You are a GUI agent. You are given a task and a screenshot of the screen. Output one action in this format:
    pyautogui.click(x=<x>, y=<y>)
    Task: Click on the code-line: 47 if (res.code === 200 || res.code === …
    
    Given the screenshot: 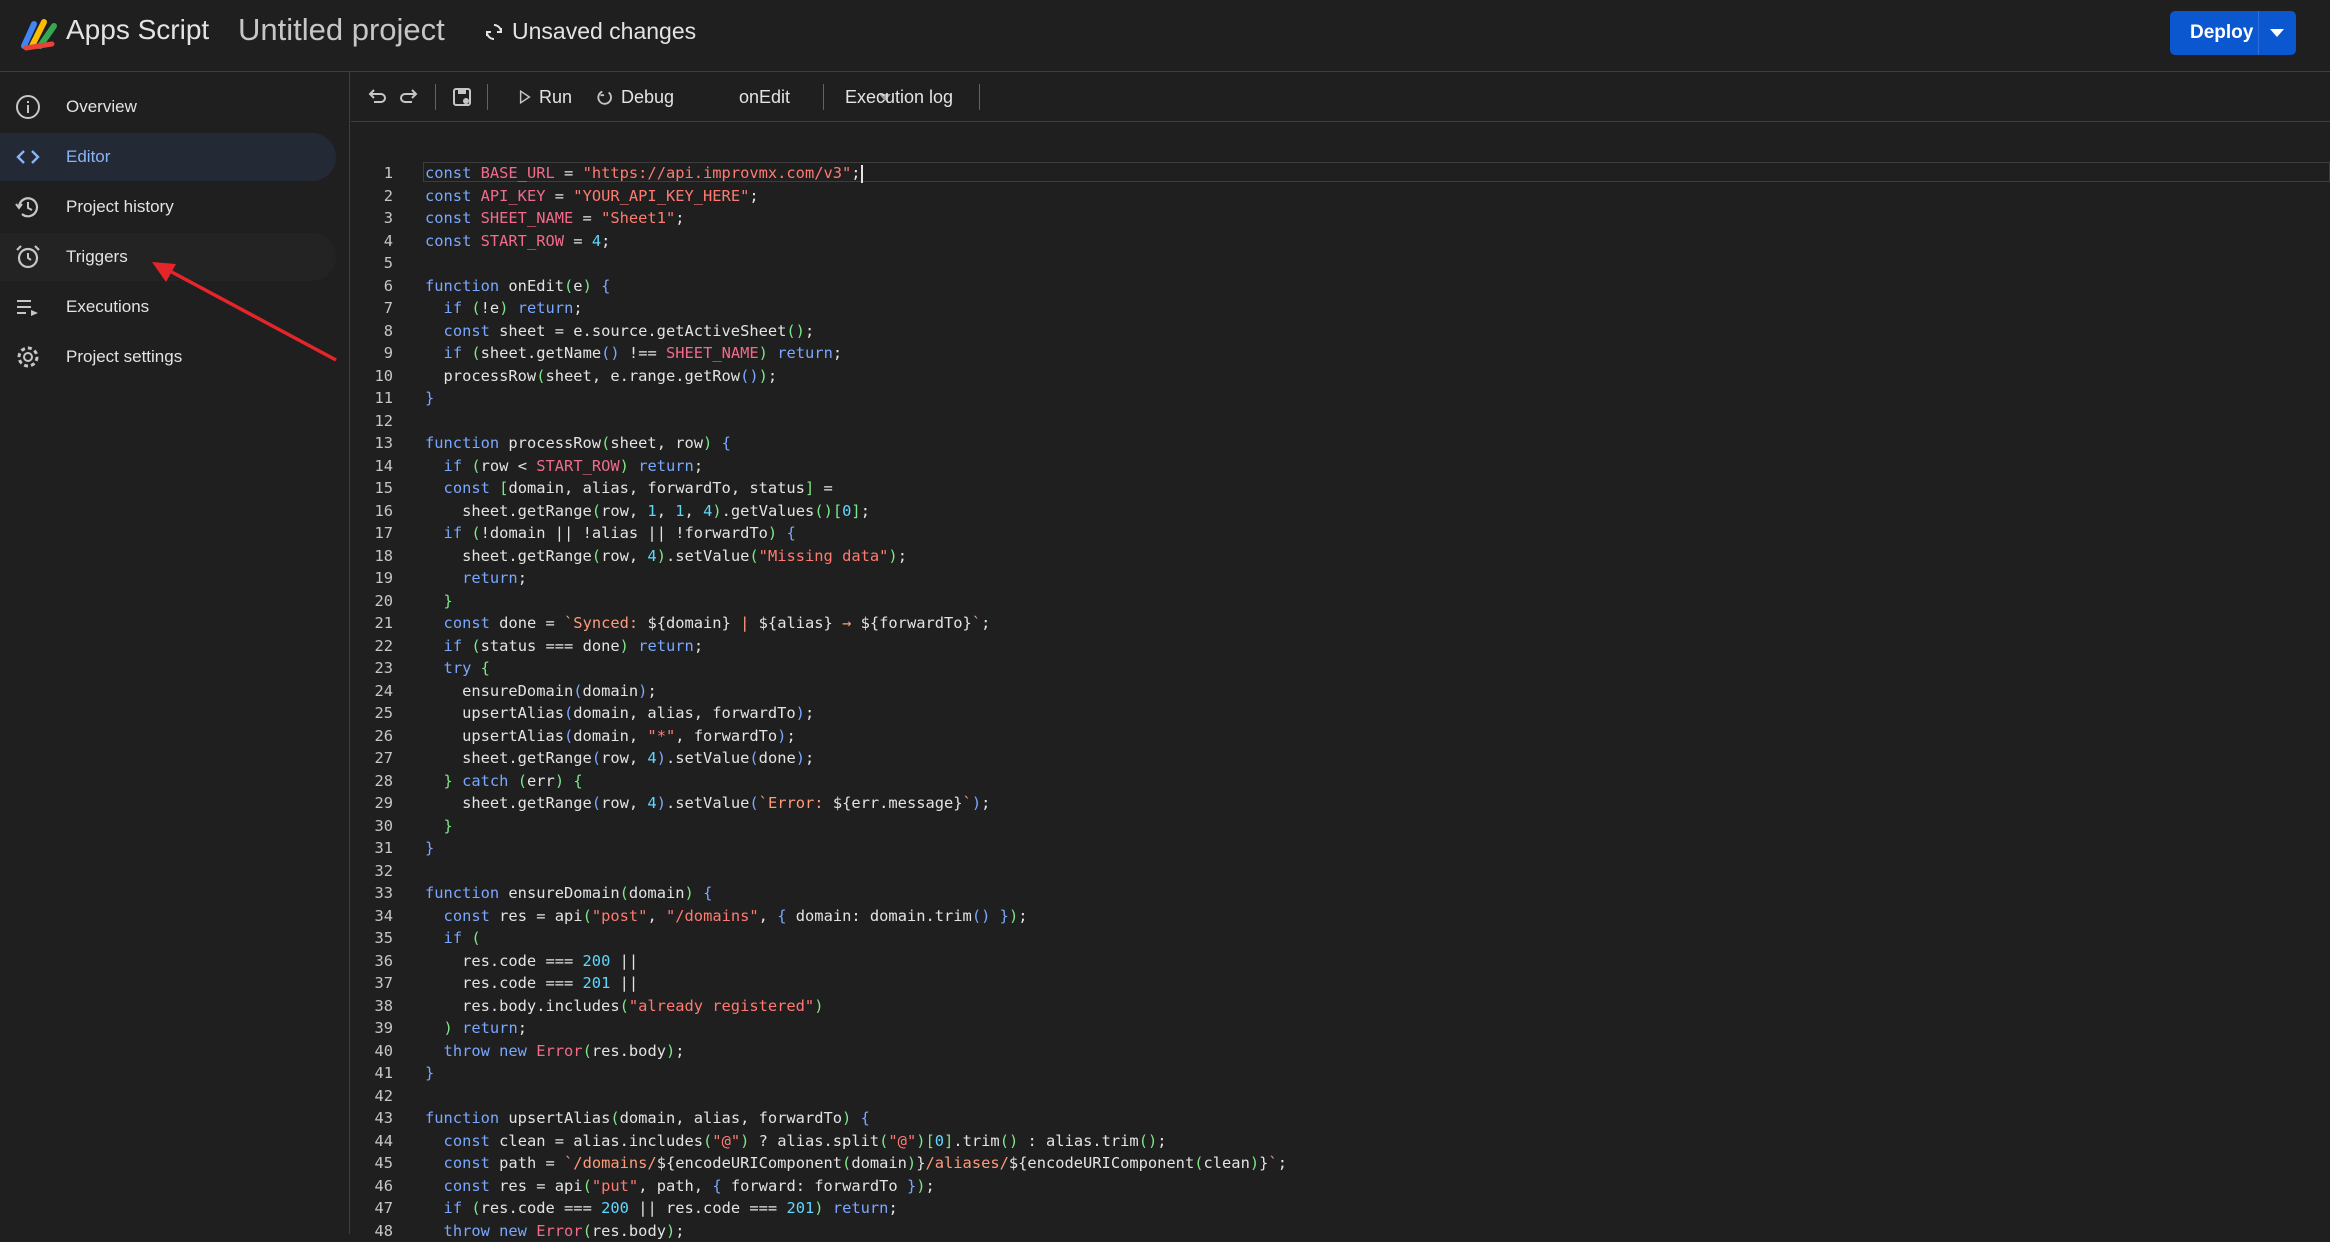 What is the action you would take?
    pyautogui.click(x=1340, y=1208)
    